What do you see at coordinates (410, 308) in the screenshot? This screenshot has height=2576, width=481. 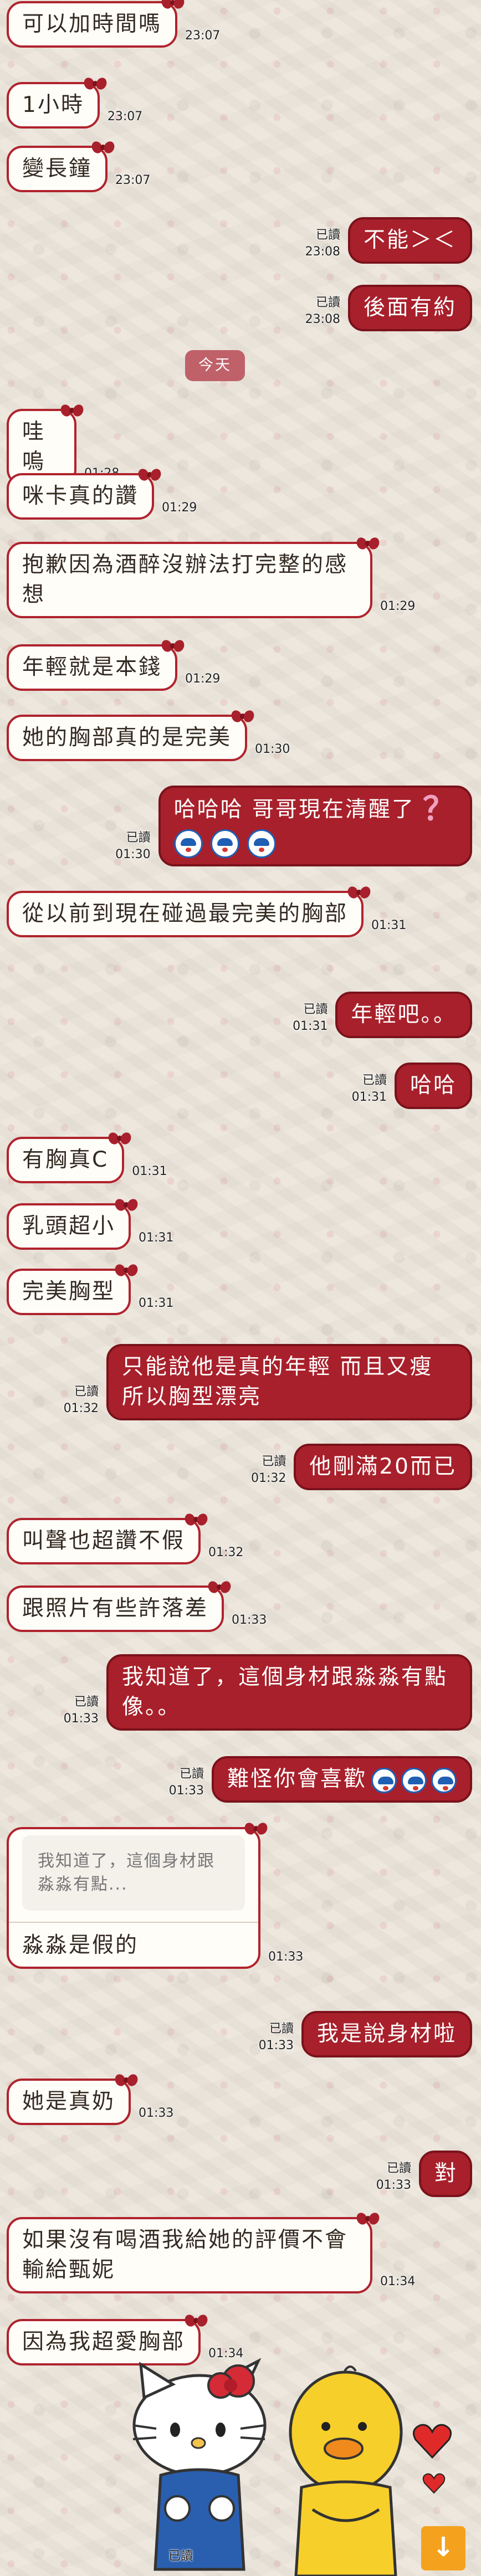 I see `message-bubble: 後面有約` at bounding box center [410, 308].